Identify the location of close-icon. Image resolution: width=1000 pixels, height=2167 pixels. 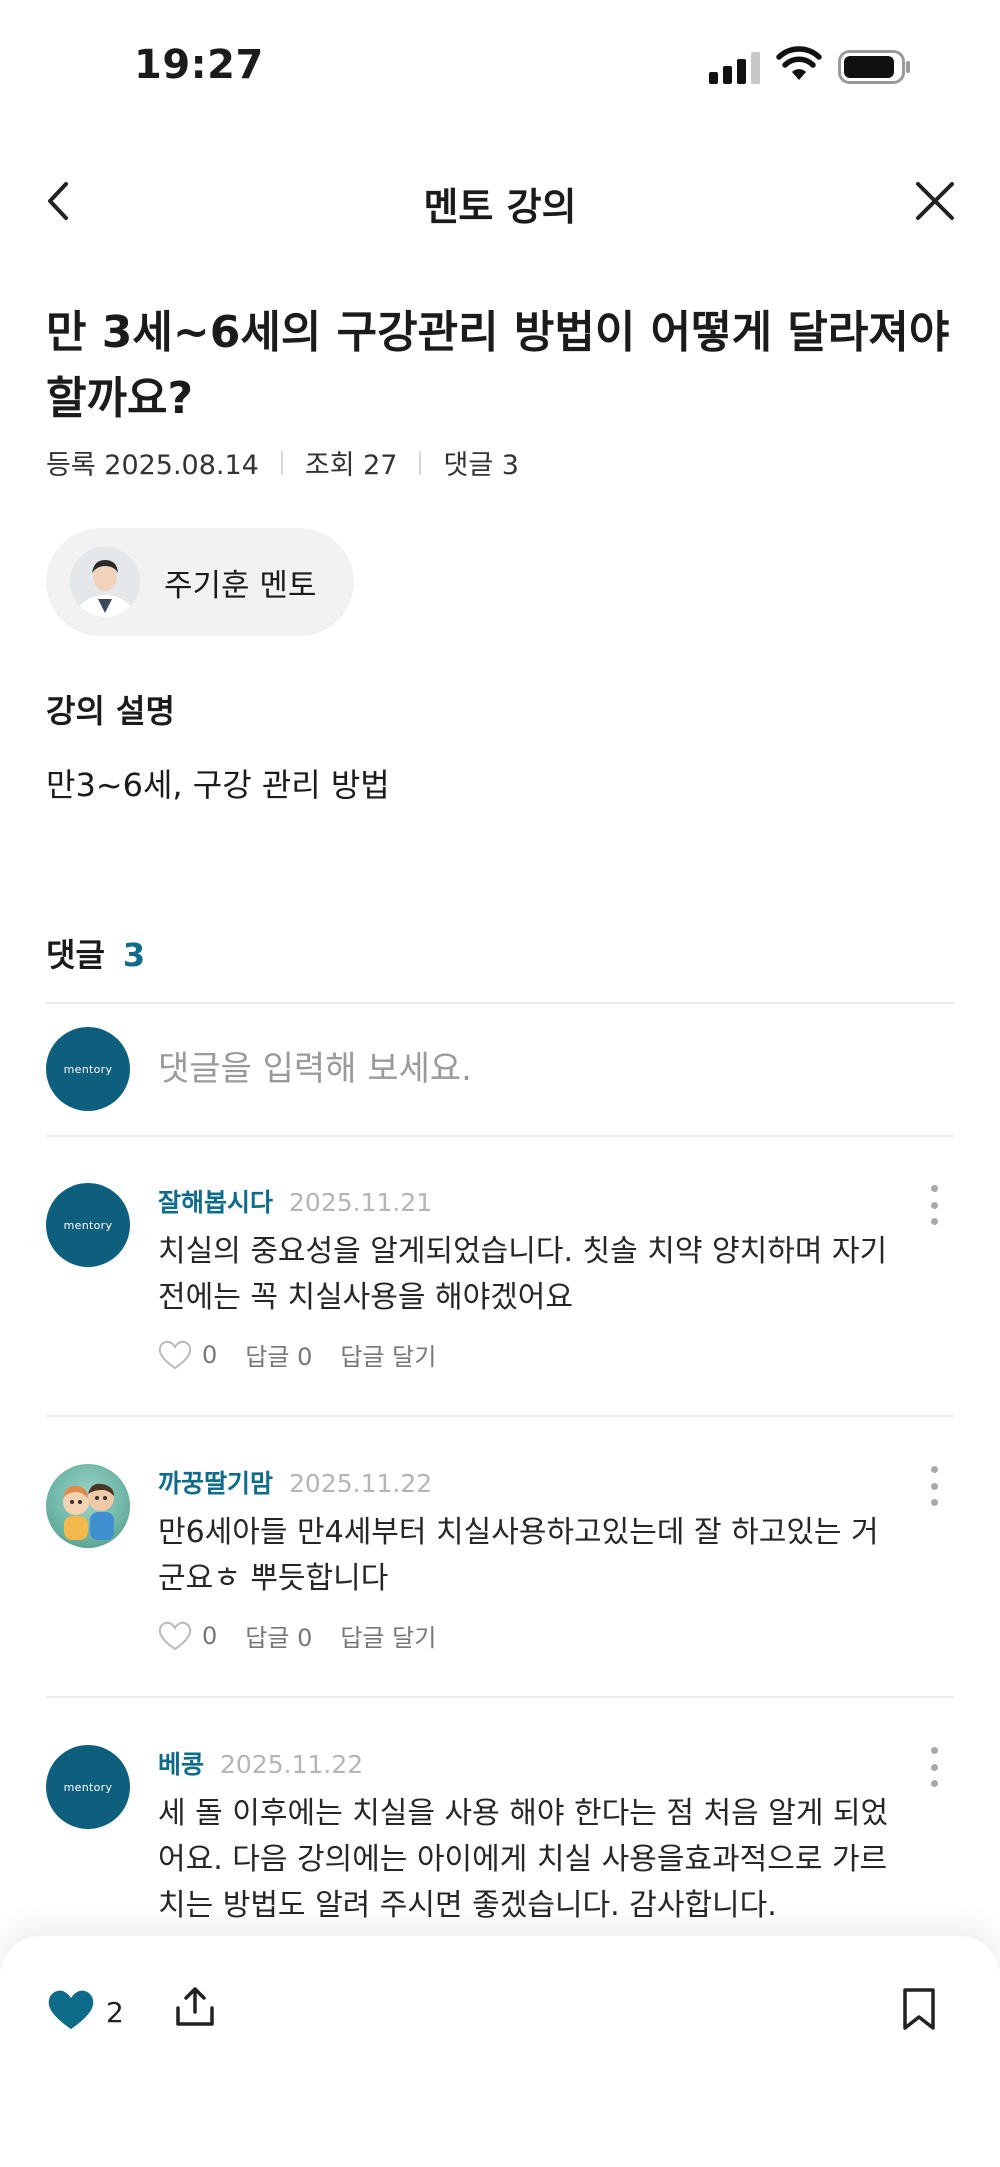
(935, 201).